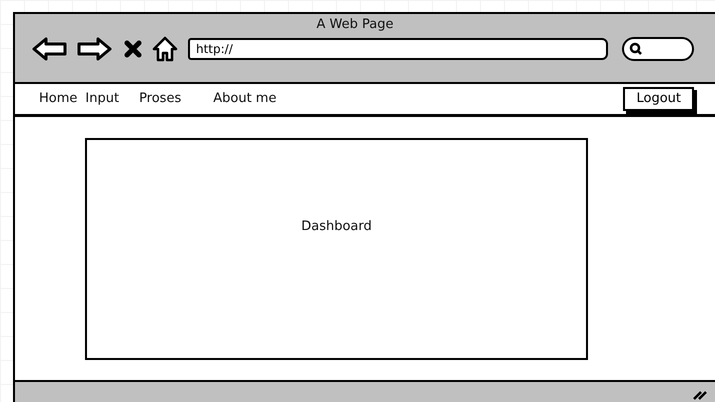 Image resolution: width=715 pixels, height=402 pixels. Describe the element at coordinates (50, 49) in the screenshot. I see `back-icon` at that location.